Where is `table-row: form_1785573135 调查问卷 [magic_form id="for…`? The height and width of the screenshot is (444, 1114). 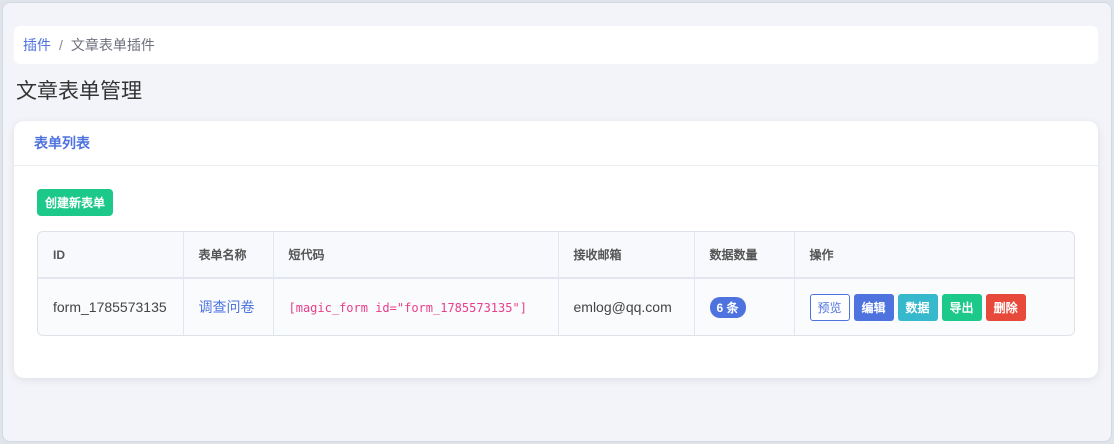
table-row: form_1785573135 调查问卷 [magic_form id="for… is located at coordinates (556, 306).